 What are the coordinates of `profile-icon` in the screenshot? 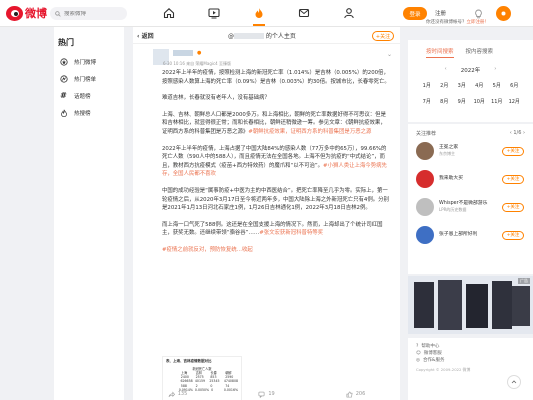 It's located at (349, 13).